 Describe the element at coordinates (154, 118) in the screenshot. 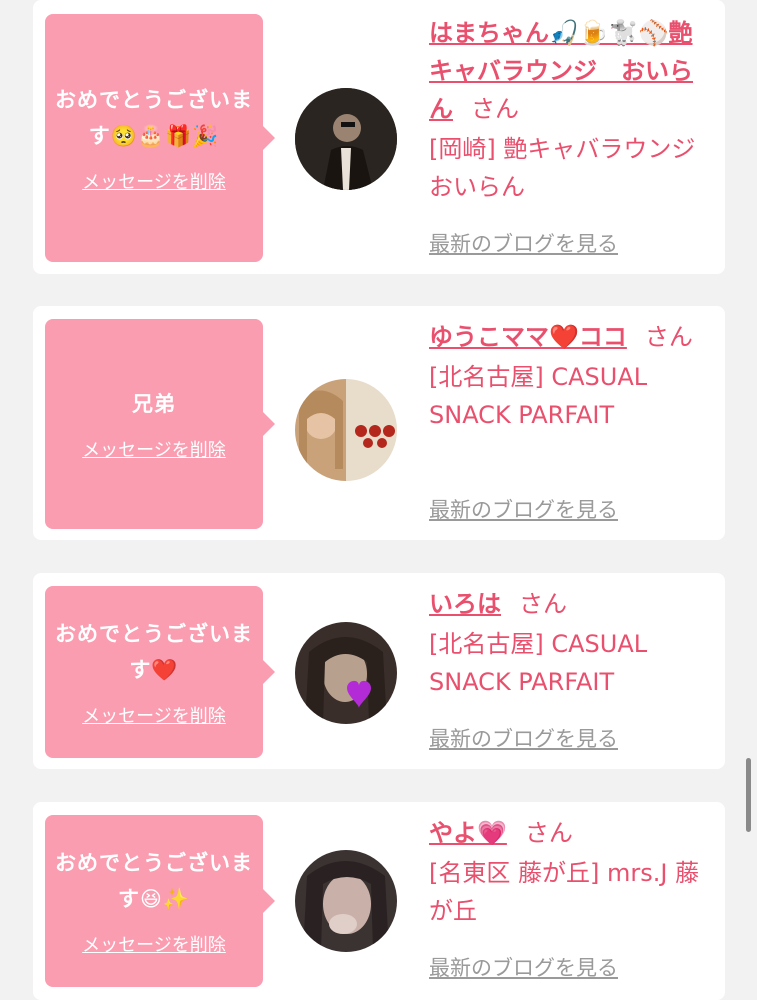

I see `message-text: おめでとうございます🥺🎂🎁🎉` at that location.